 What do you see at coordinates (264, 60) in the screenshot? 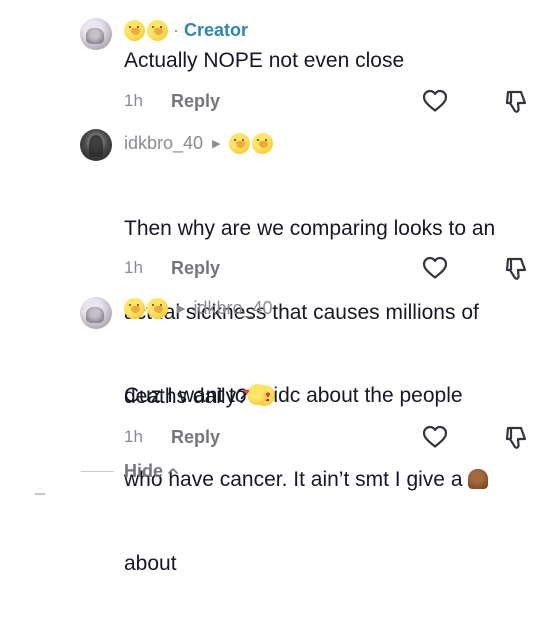
I see `comment-text: Actually NOPE not even close` at bounding box center [264, 60].